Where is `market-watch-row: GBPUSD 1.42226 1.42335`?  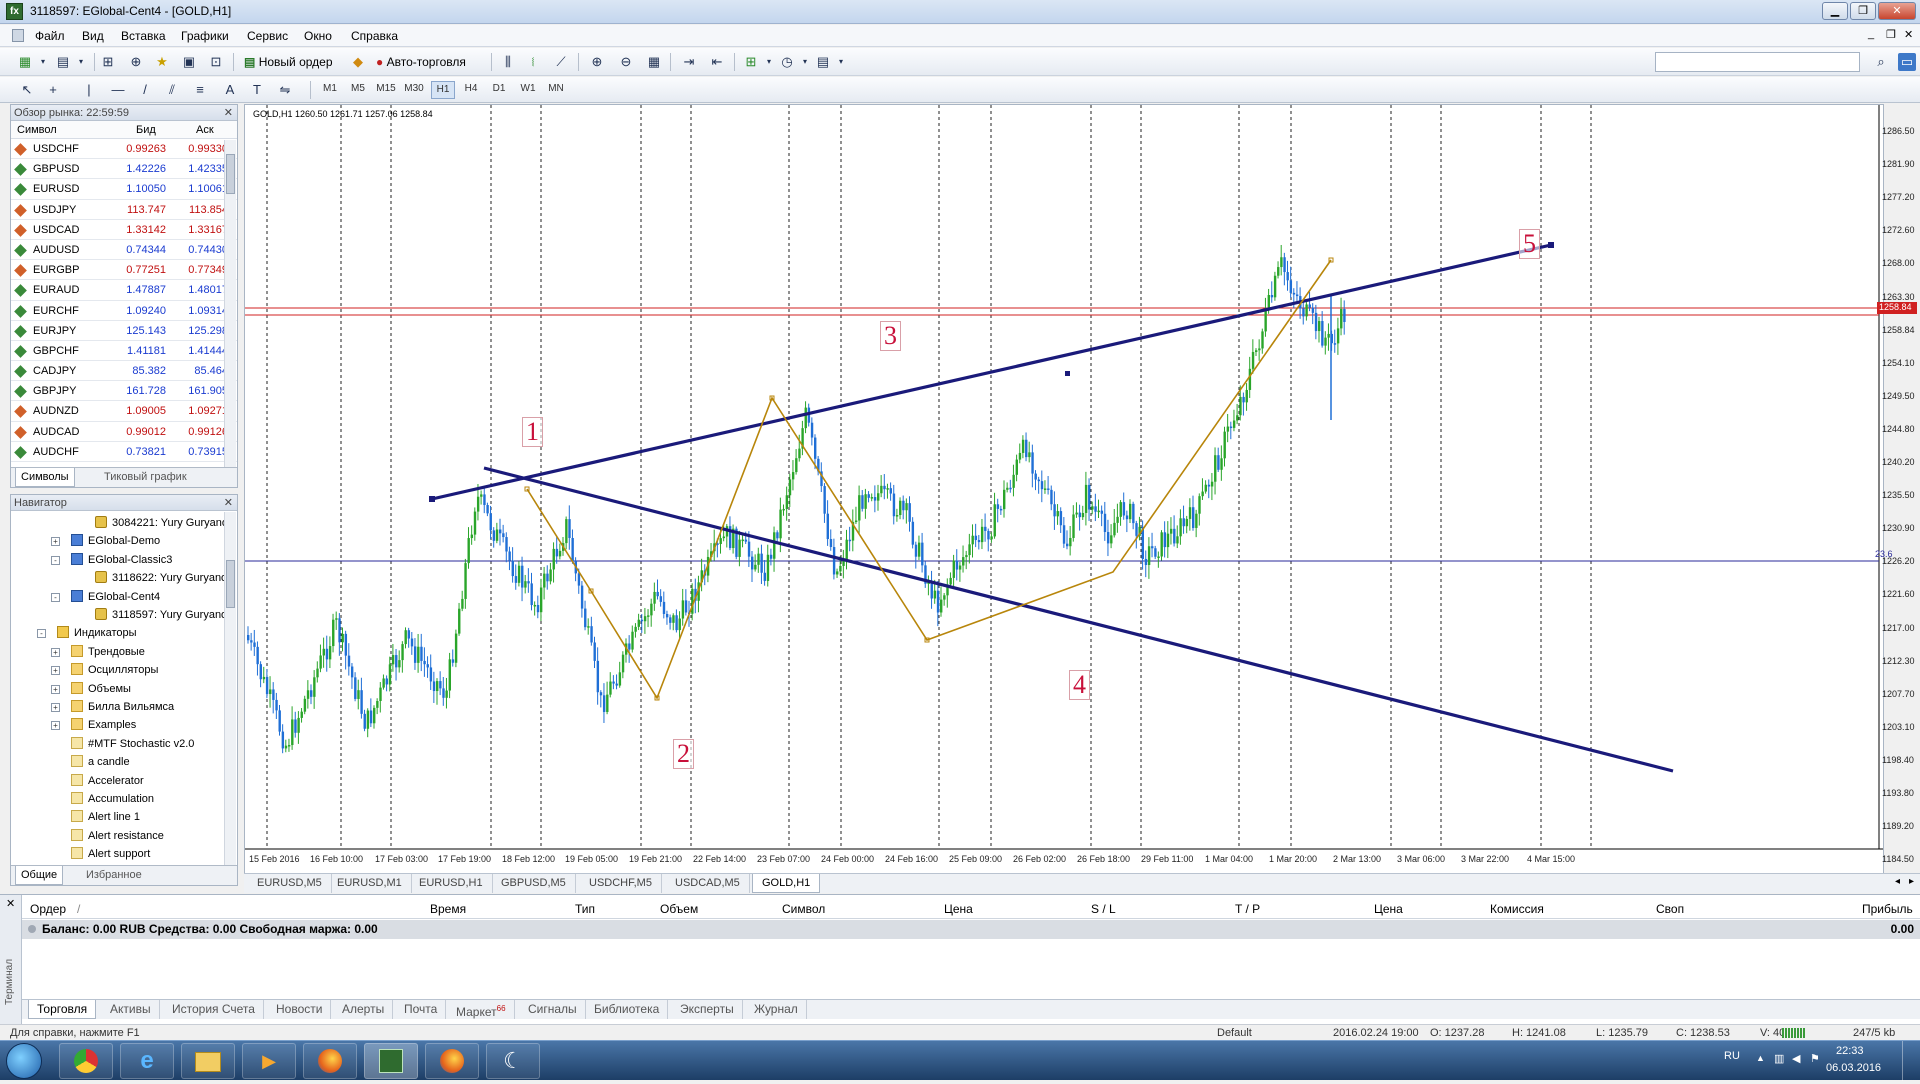 market-watch-row: GBPUSD 1.42226 1.42335 is located at coordinates (124, 169).